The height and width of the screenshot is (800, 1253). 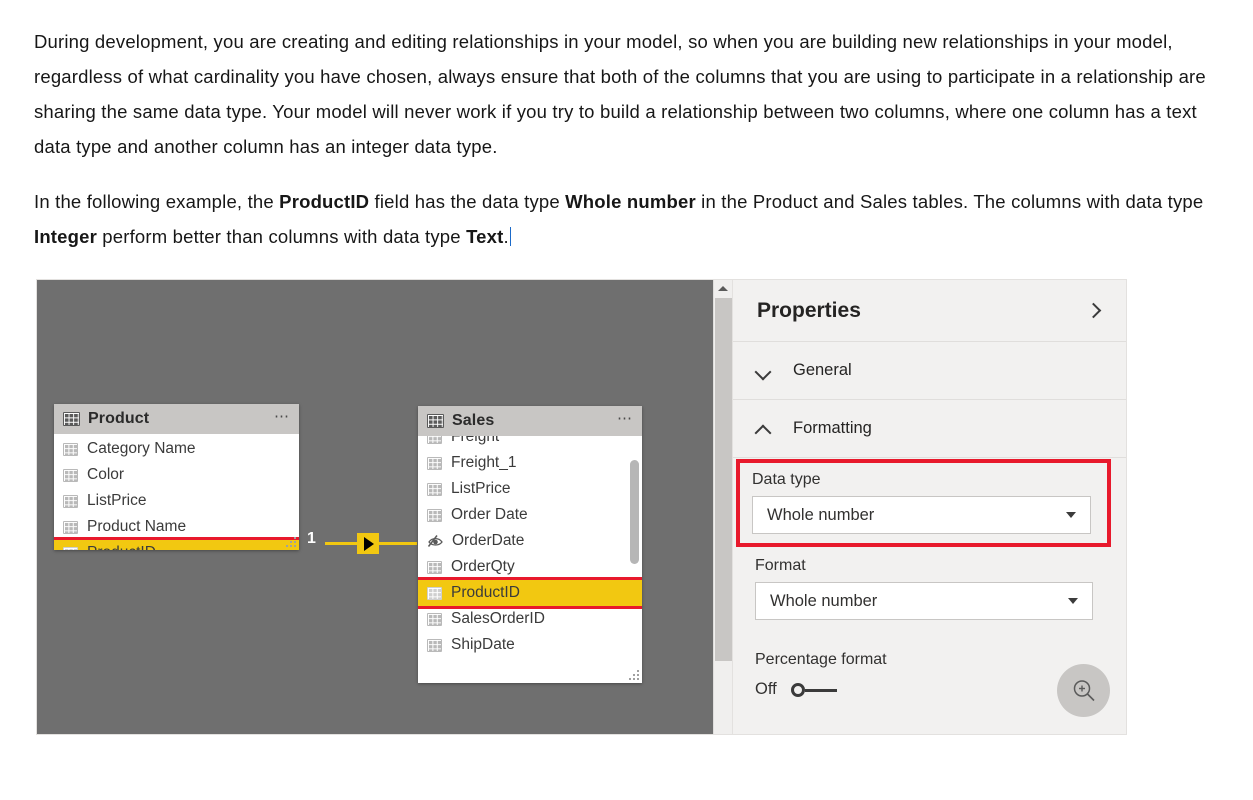 I want to click on chevron-up-icon, so click(x=763, y=429).